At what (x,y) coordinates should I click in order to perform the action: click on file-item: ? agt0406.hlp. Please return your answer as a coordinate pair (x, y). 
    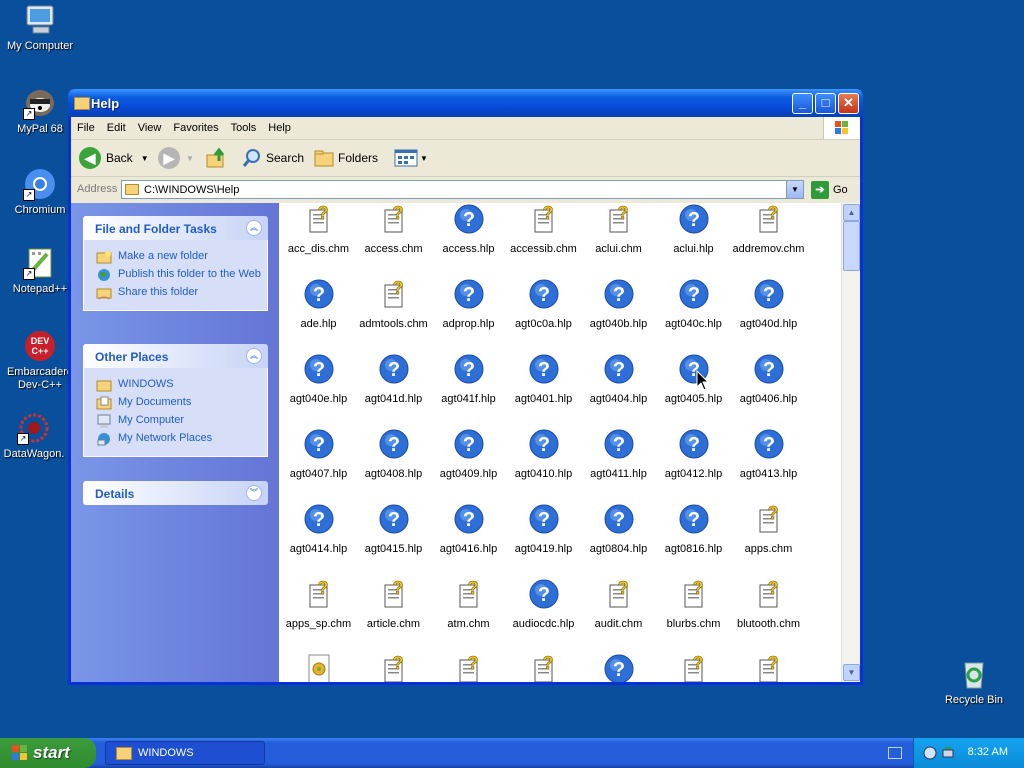
    Looking at the image, I should click on (768, 379).